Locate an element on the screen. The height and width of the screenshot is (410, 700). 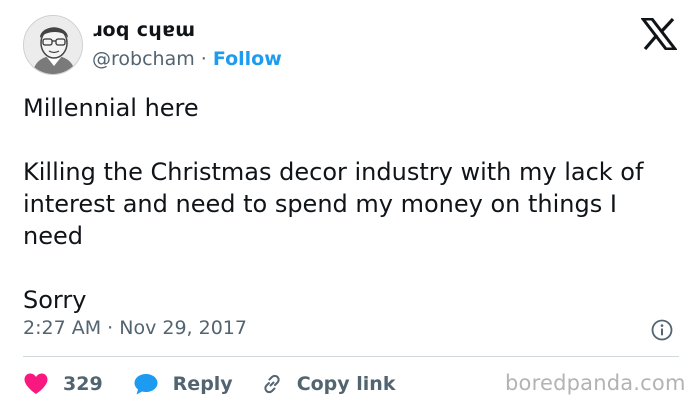
like-button: 329 is located at coordinates (78, 384).